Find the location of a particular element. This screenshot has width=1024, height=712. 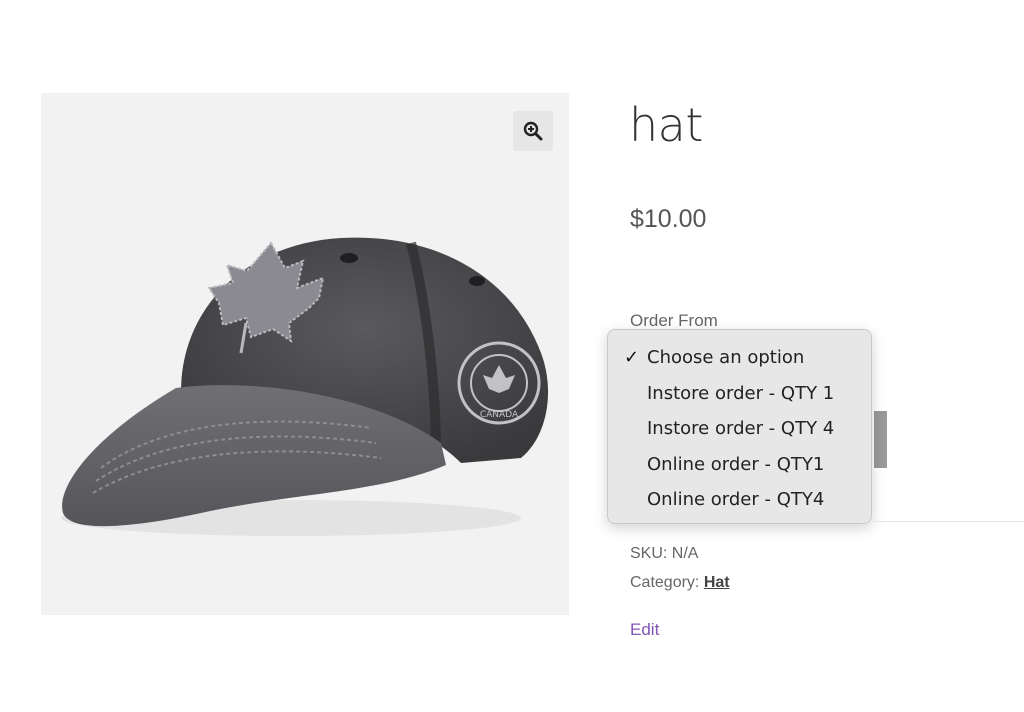

sku-line: SKU: N/A is located at coordinates (664, 554).